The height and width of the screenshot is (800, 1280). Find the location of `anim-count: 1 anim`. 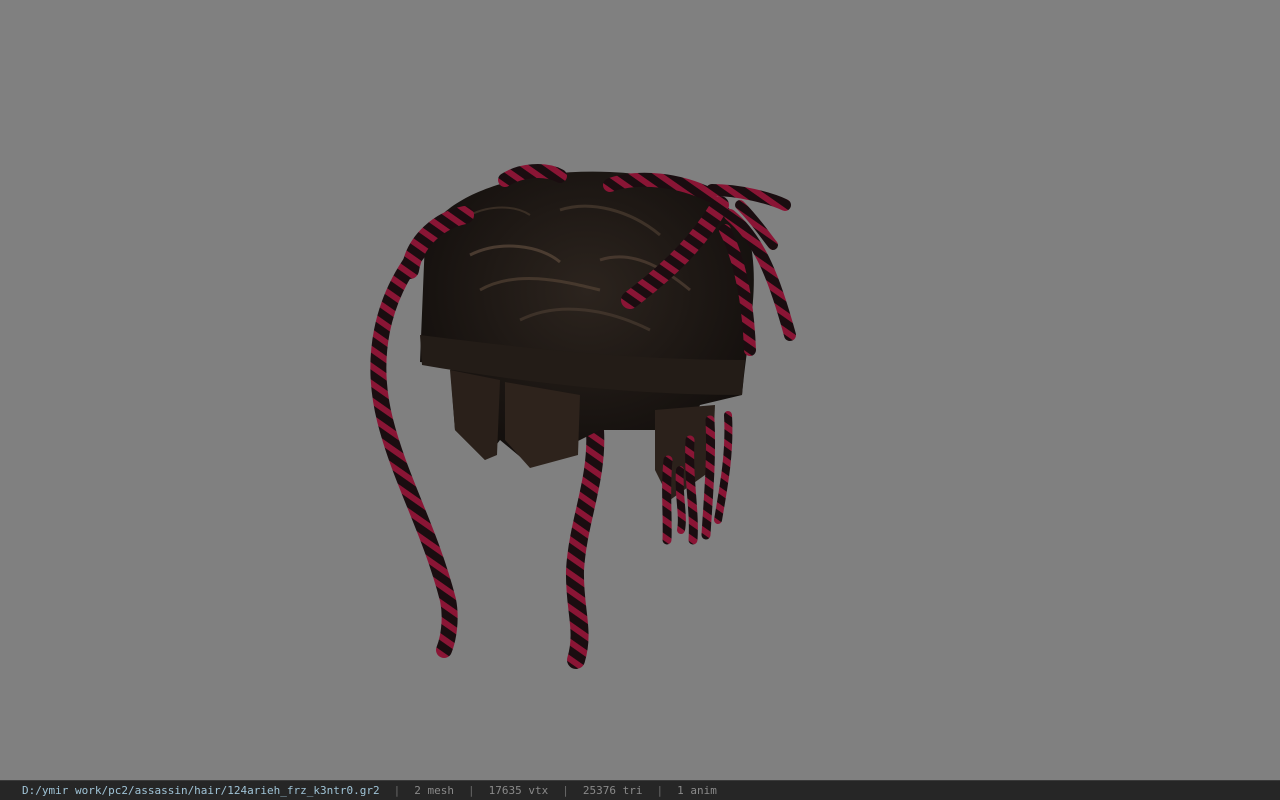

anim-count: 1 anim is located at coordinates (697, 790).